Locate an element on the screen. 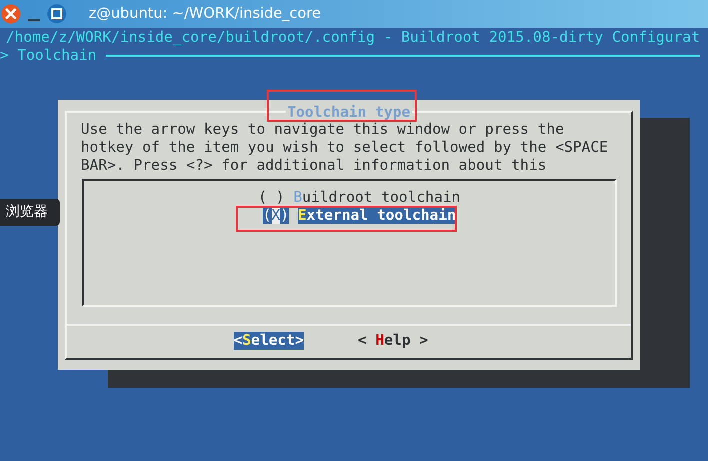  tooltip: 浏览器 is located at coordinates (30, 212).